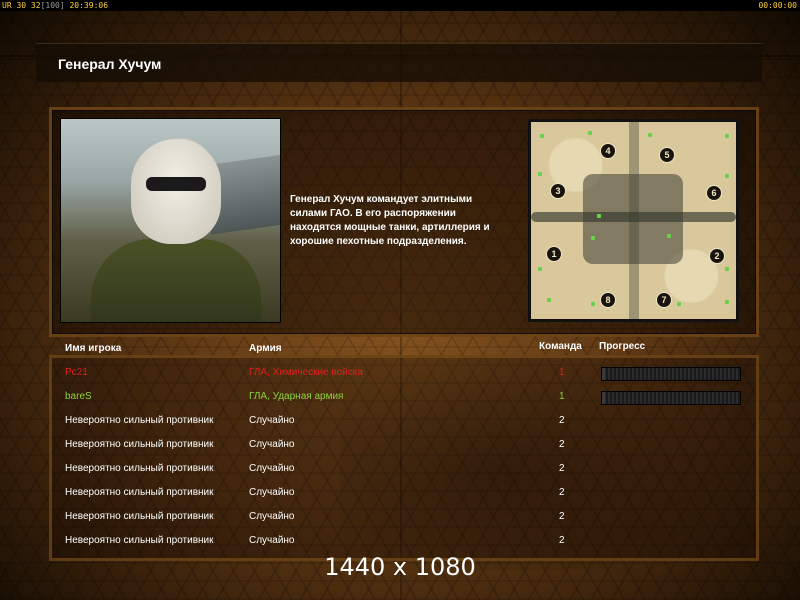  What do you see at coordinates (400, 567) in the screenshot?
I see `resolution-label: 1440 x 1080` at bounding box center [400, 567].